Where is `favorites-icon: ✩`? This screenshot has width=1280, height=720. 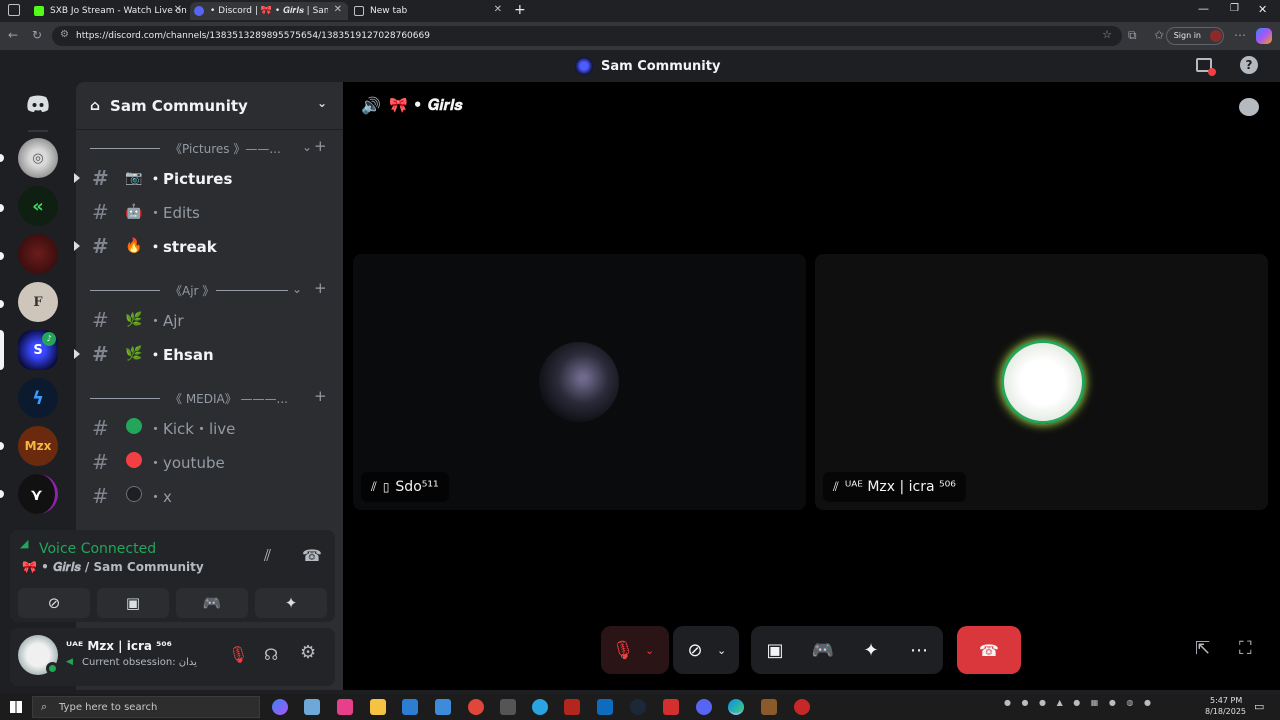 favorites-icon: ✩ is located at coordinates (1159, 35).